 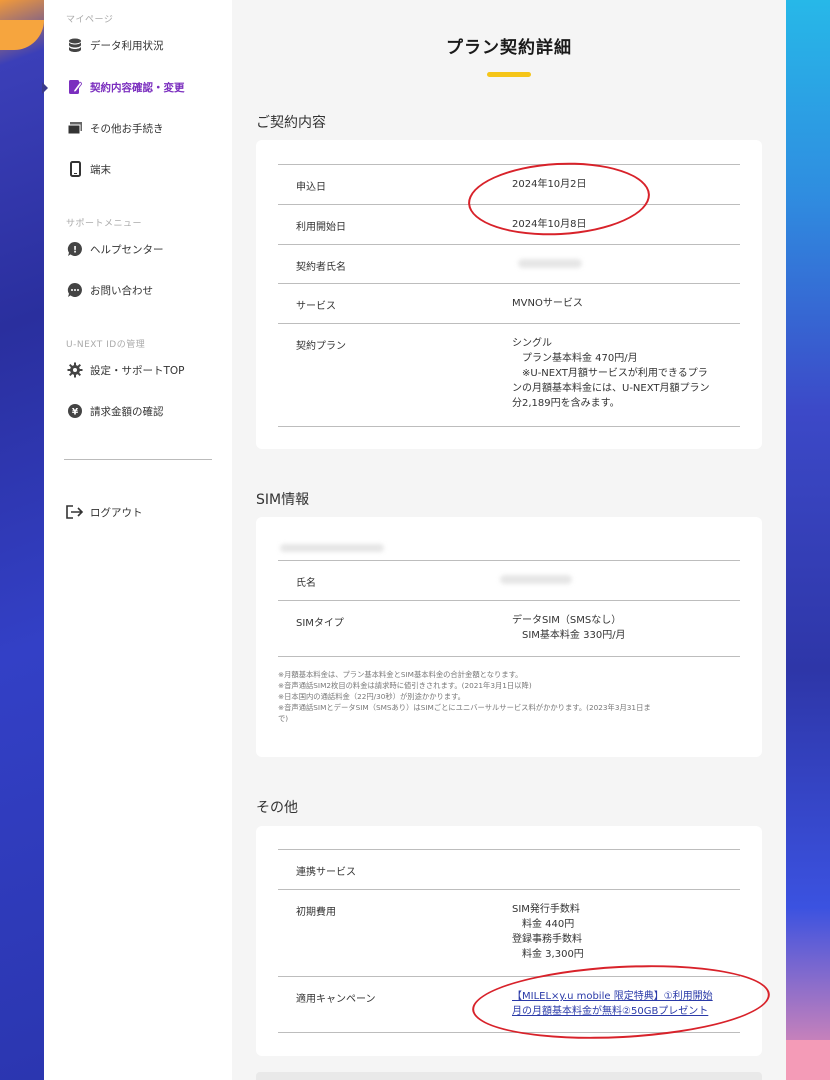 I want to click on active-indicator-icon, so click(x=45, y=88).